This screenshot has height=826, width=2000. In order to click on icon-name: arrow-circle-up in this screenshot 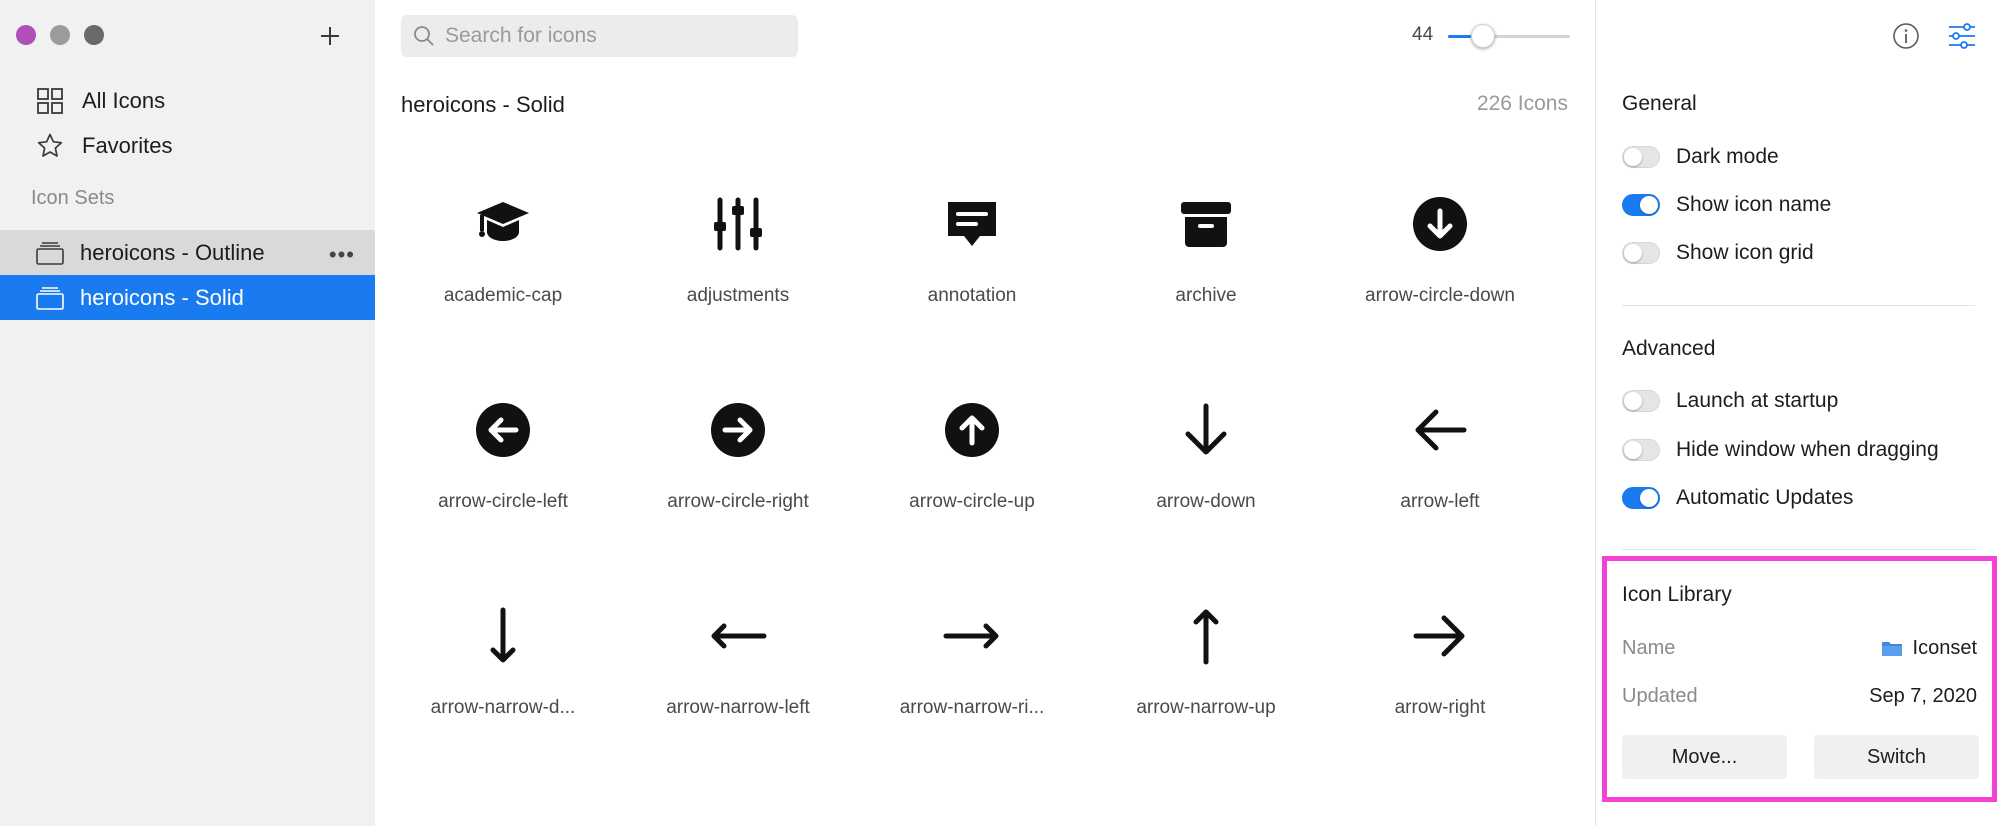, I will do `click(972, 501)`.